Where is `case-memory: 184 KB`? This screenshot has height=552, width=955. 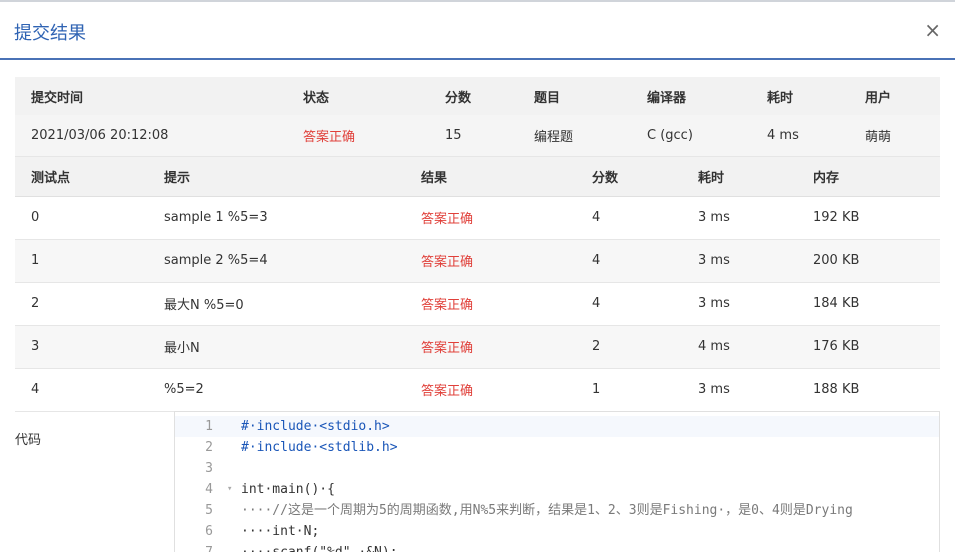 case-memory: 184 KB is located at coordinates (836, 303).